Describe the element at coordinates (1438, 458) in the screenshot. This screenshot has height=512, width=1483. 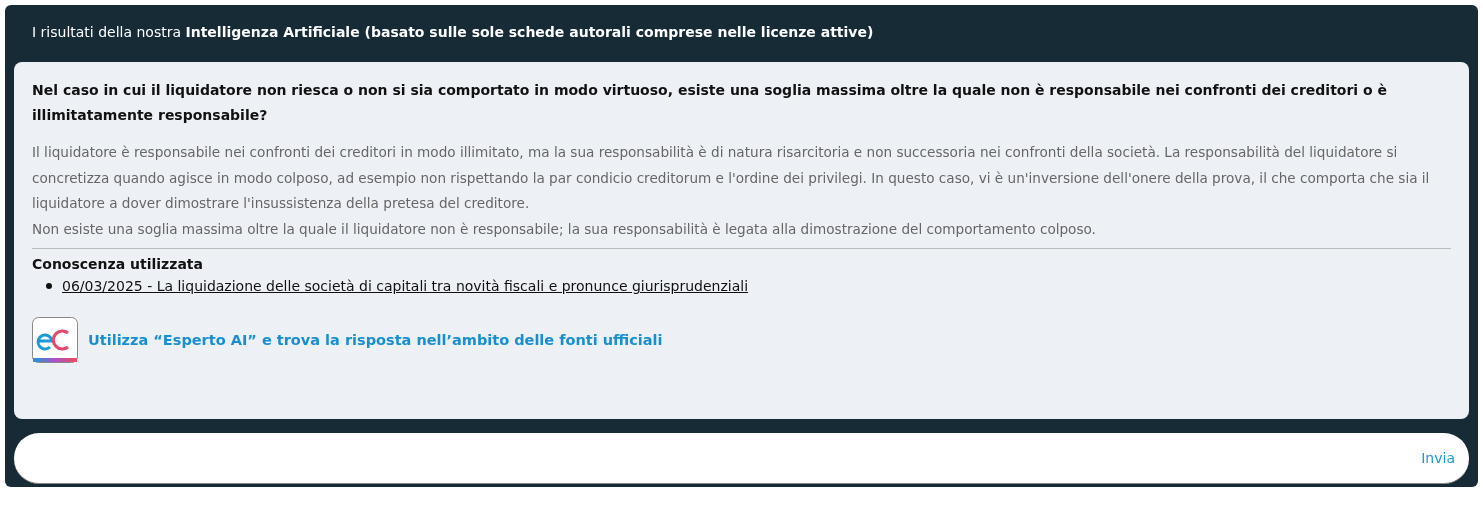
I see `send-button: Invia` at that location.